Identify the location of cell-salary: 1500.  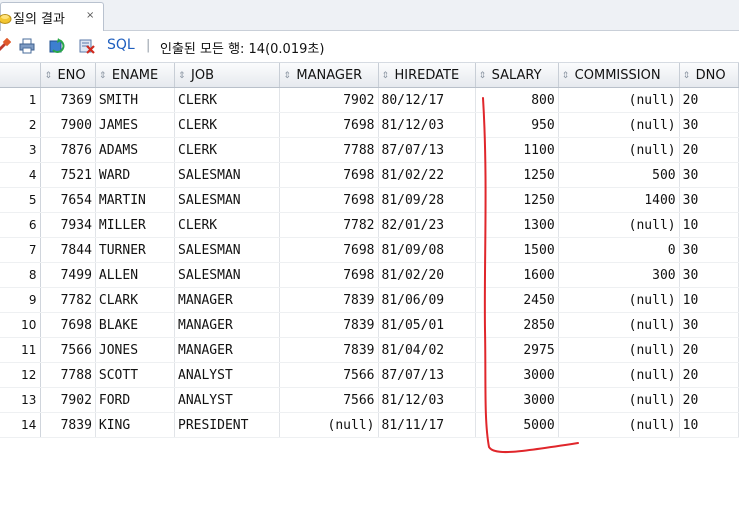
(517, 250).